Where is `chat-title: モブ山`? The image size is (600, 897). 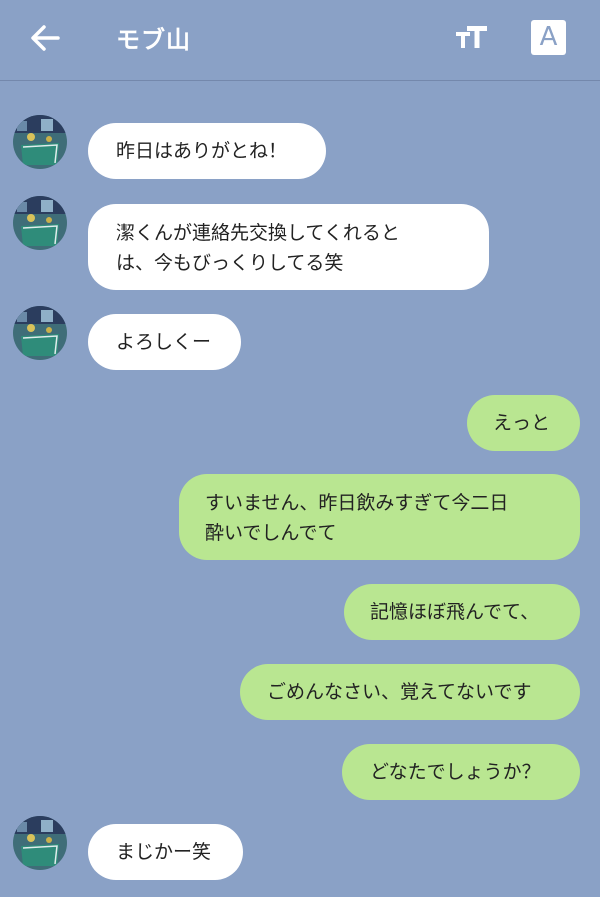
chat-title: モブ山 is located at coordinates (153, 40).